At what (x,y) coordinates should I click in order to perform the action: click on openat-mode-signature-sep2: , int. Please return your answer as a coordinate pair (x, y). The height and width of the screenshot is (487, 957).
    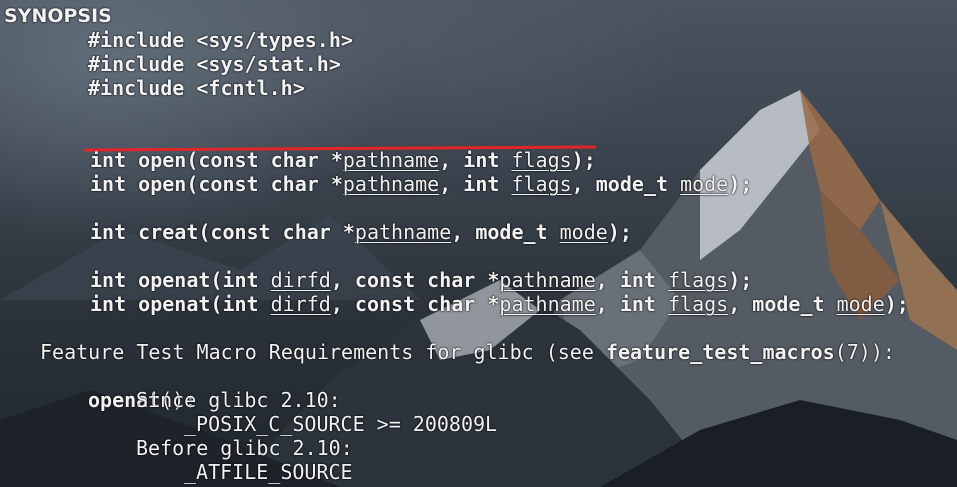
    Looking at the image, I should click on (631, 304).